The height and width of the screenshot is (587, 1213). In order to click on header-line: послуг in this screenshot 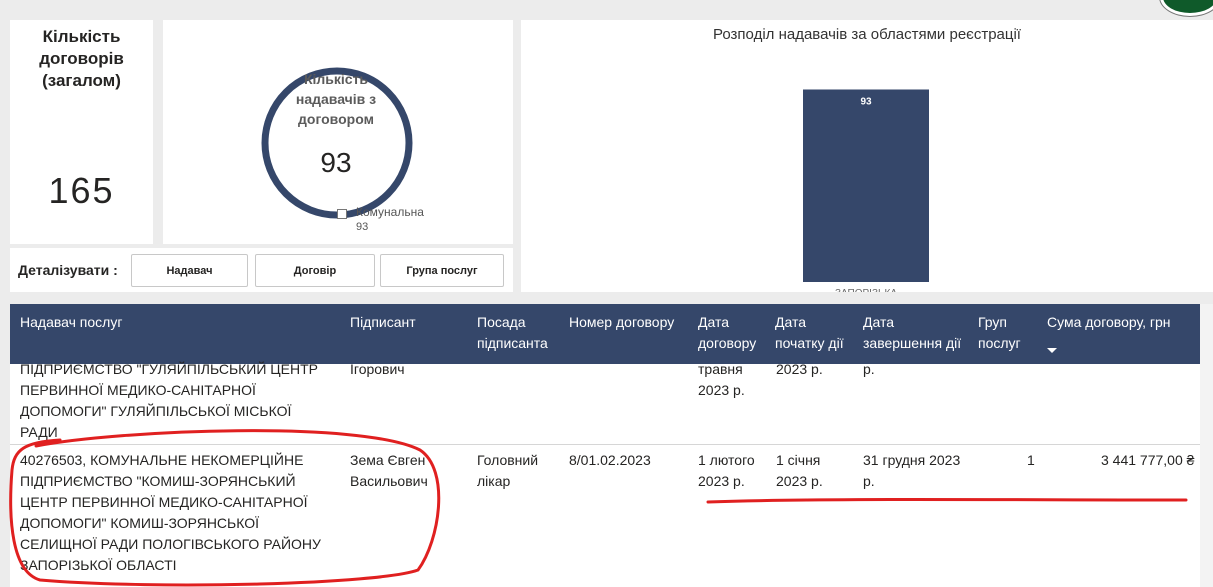, I will do `click(999, 343)`.